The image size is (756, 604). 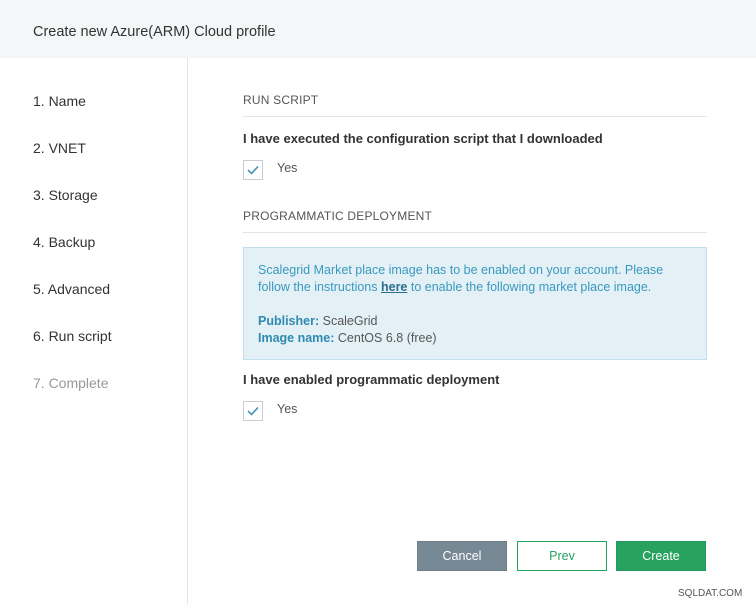 What do you see at coordinates (371, 379) in the screenshot?
I see `programmatic-question: I have enabled programmatic deployment` at bounding box center [371, 379].